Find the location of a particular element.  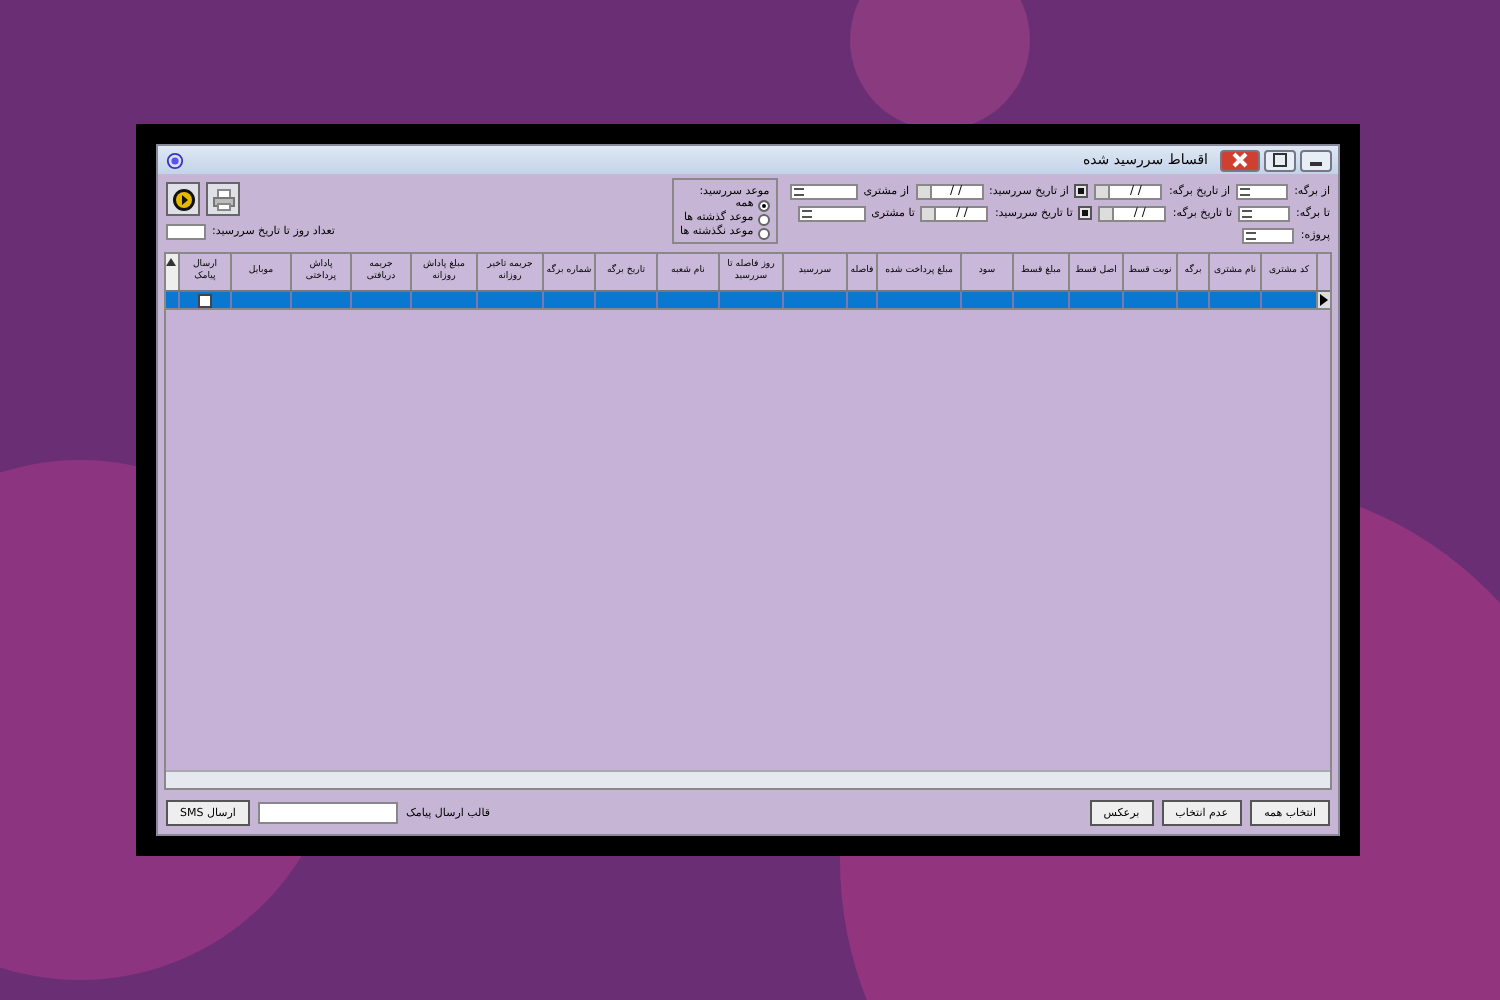

project-field is located at coordinates (1268, 235).